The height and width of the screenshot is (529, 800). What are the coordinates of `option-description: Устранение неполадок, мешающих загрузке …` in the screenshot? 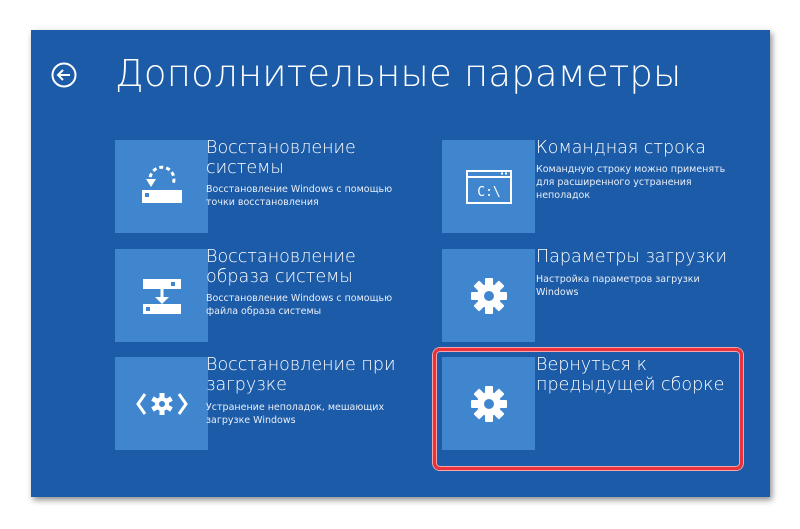 It's located at (295, 414).